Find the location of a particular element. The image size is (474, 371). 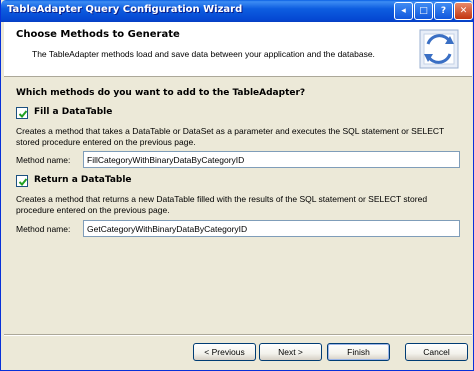

table-adapter-refresh-icon is located at coordinates (439, 49).